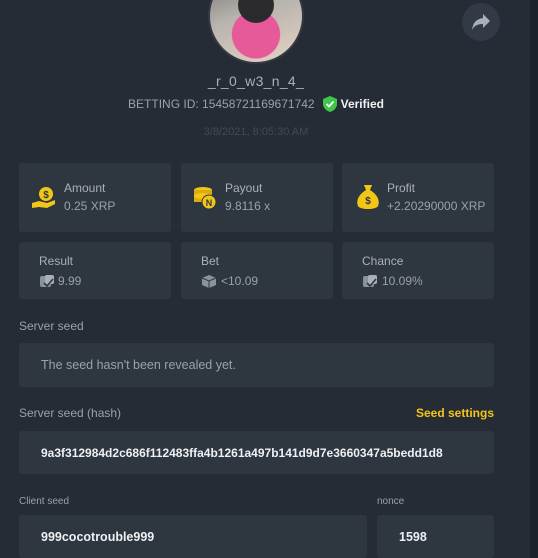 This screenshot has width=538, height=558. What do you see at coordinates (51, 326) in the screenshot?
I see `server-seed-label: Server seed` at bounding box center [51, 326].